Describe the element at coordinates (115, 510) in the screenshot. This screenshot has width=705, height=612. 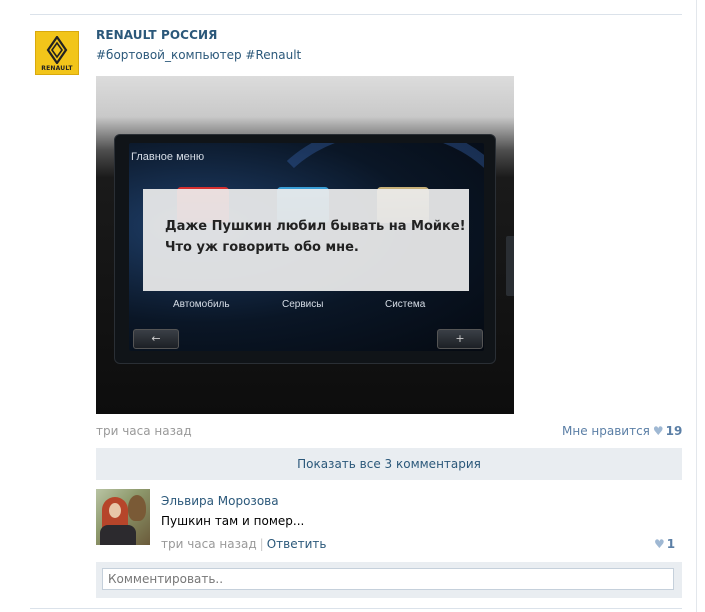
I see `avatar-face` at that location.